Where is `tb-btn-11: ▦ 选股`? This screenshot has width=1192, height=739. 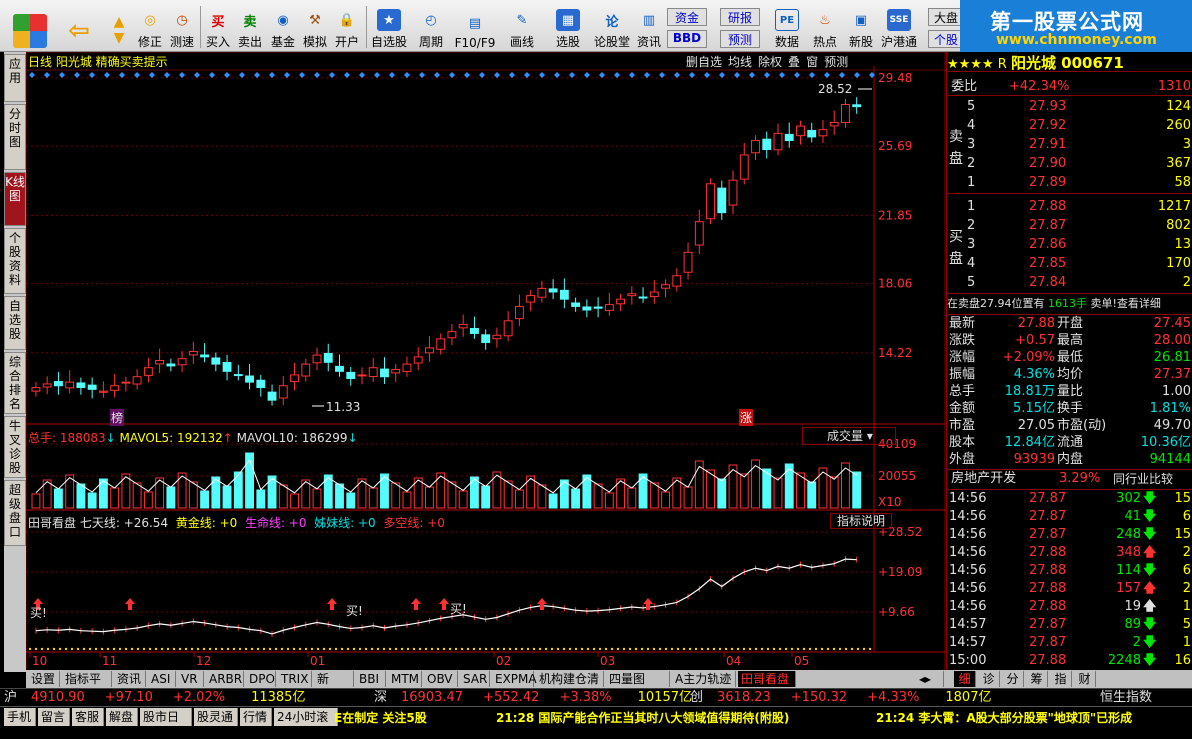
tb-btn-11: ▦ 选股 is located at coordinates (568, 27).